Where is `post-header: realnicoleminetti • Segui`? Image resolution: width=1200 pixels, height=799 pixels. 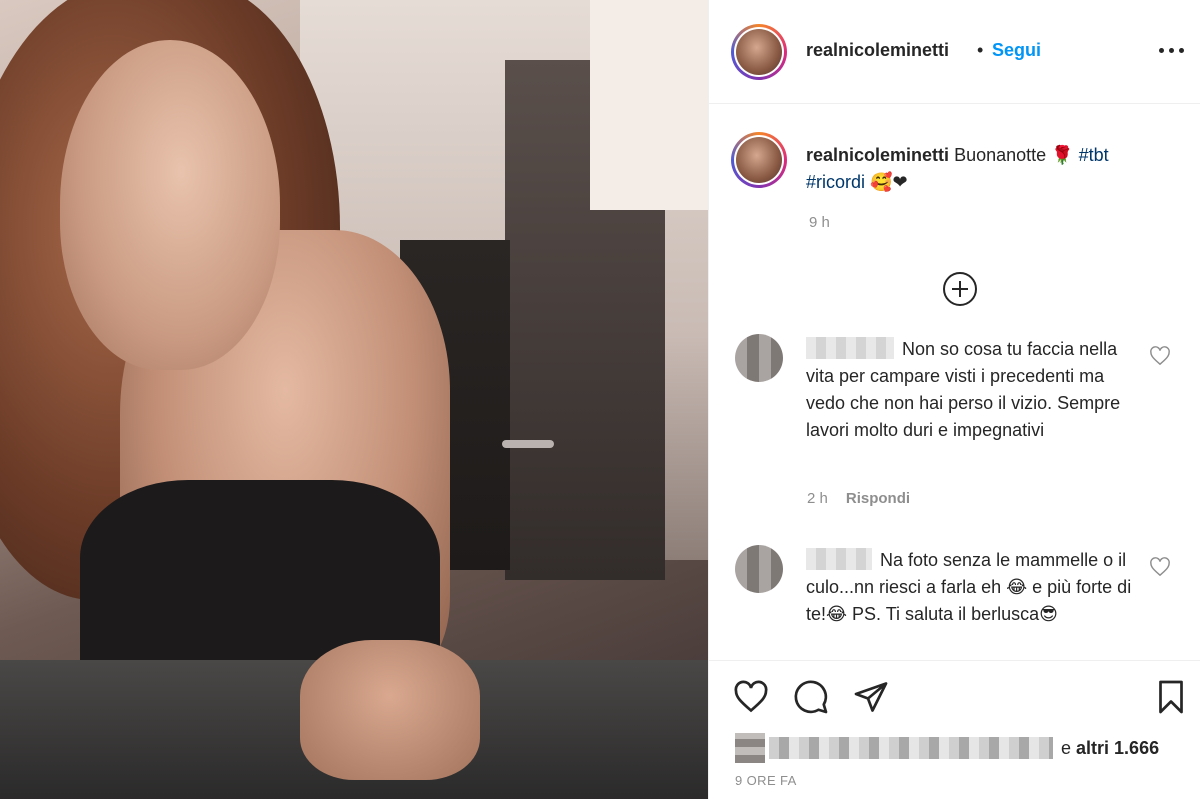
post-header: realnicoleminetti • Segui is located at coordinates (954, 52).